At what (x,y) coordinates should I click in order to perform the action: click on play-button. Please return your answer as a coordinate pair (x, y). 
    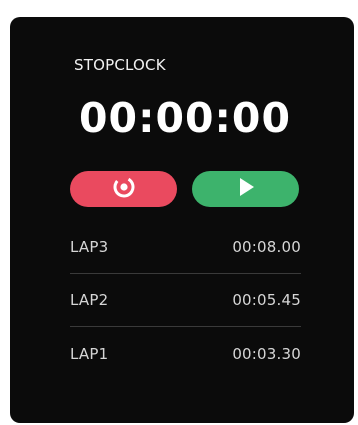
    Looking at the image, I should click on (245, 189).